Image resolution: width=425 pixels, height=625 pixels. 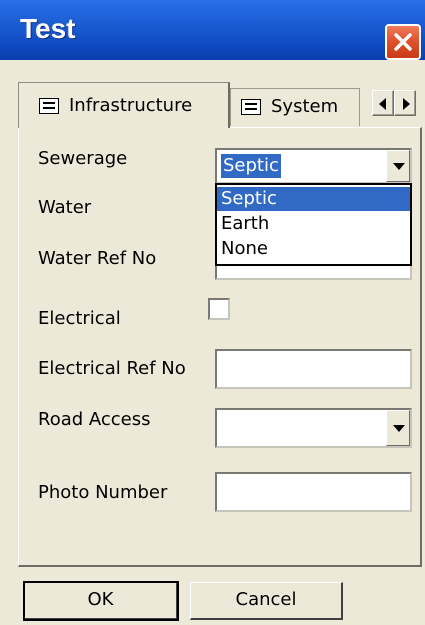 What do you see at coordinates (97, 258) in the screenshot?
I see `water-ref-no-label: Water Ref No` at bounding box center [97, 258].